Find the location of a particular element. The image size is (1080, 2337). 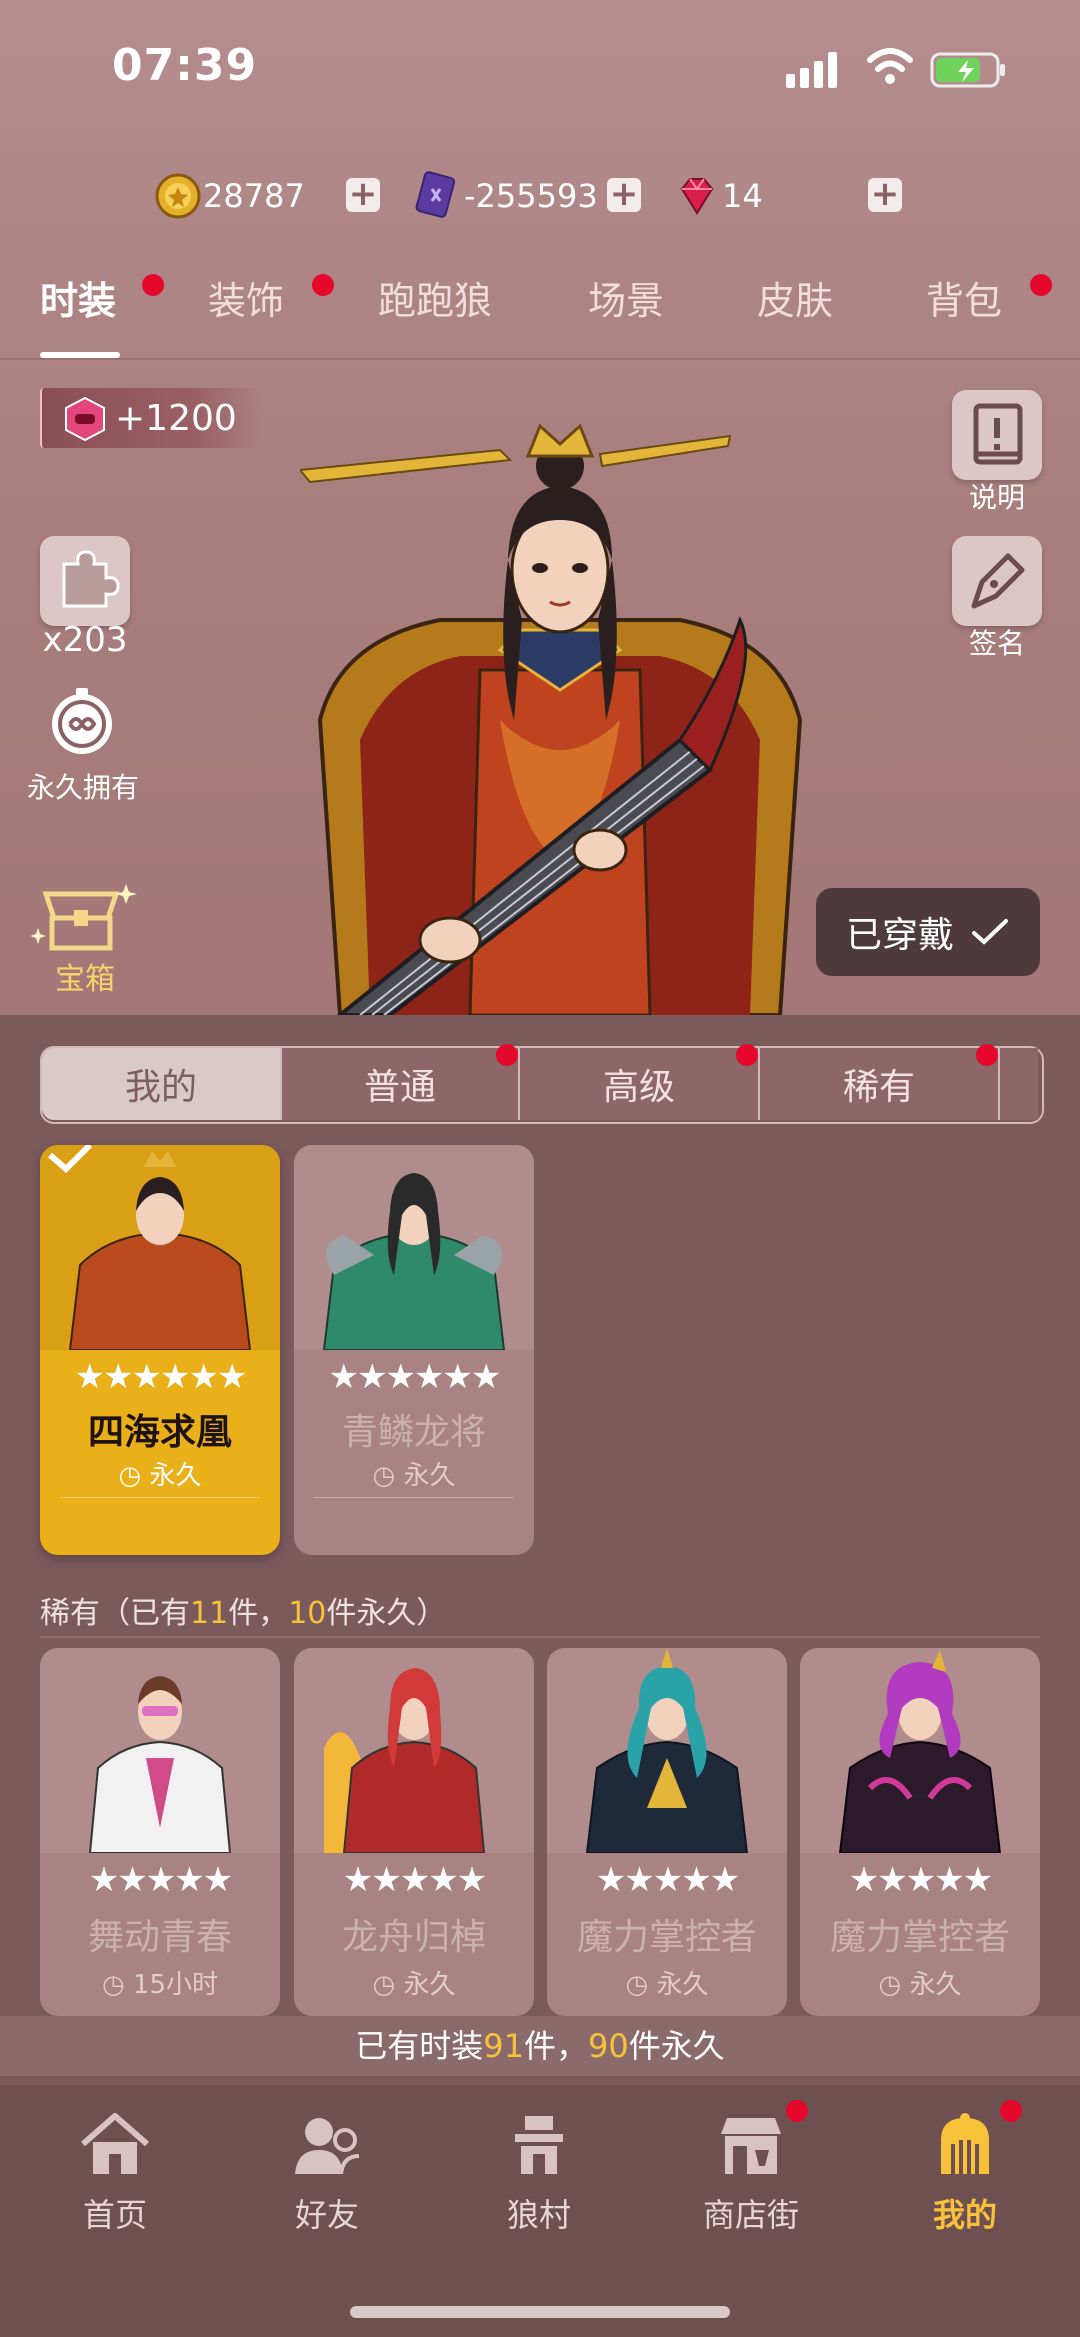

worn-label: 已穿戴 is located at coordinates (899, 935).